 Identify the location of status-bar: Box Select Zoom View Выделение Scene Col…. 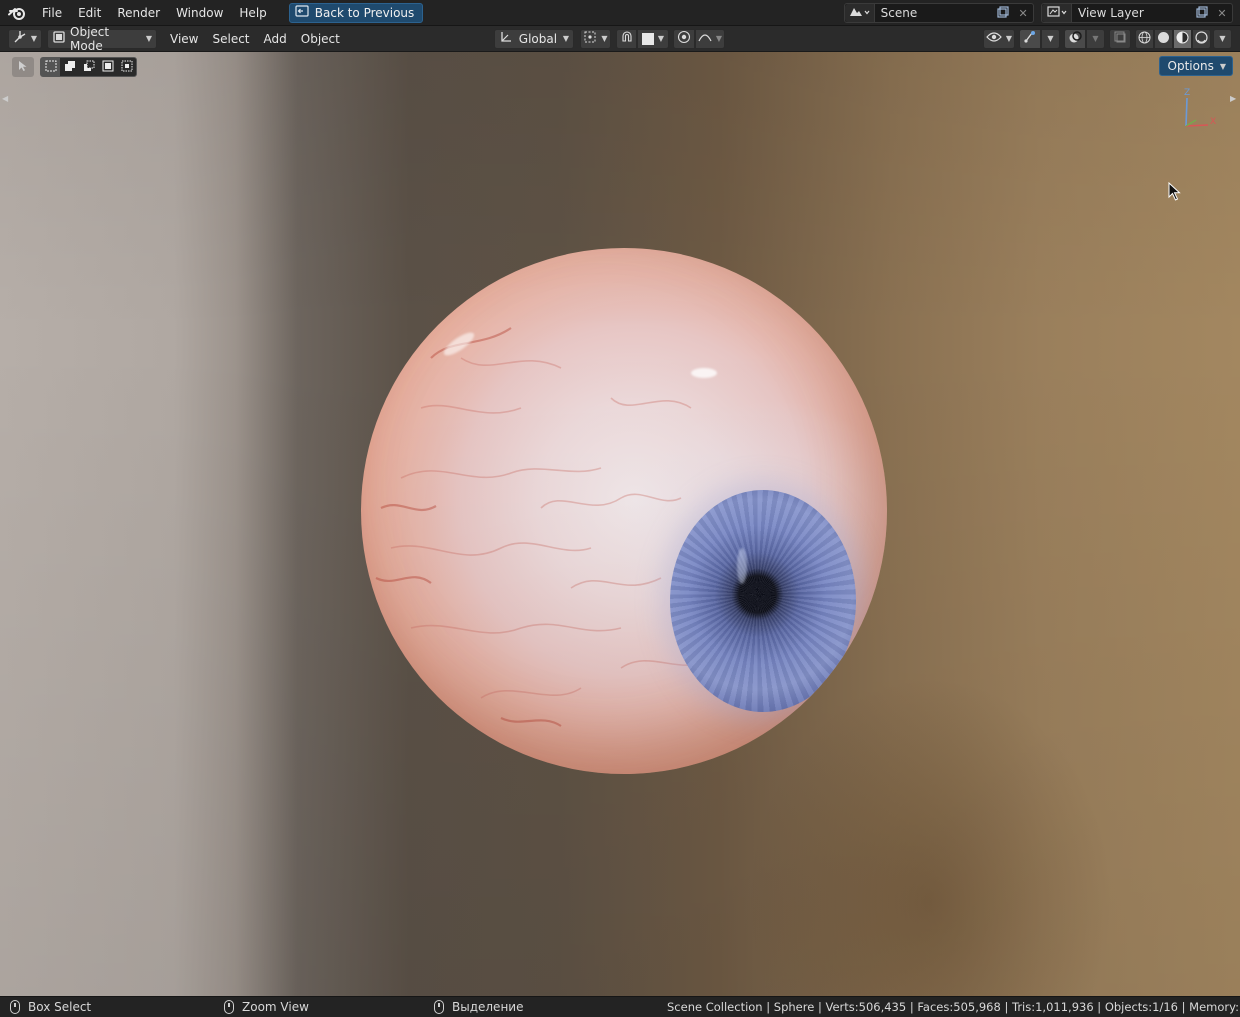
(620, 1006).